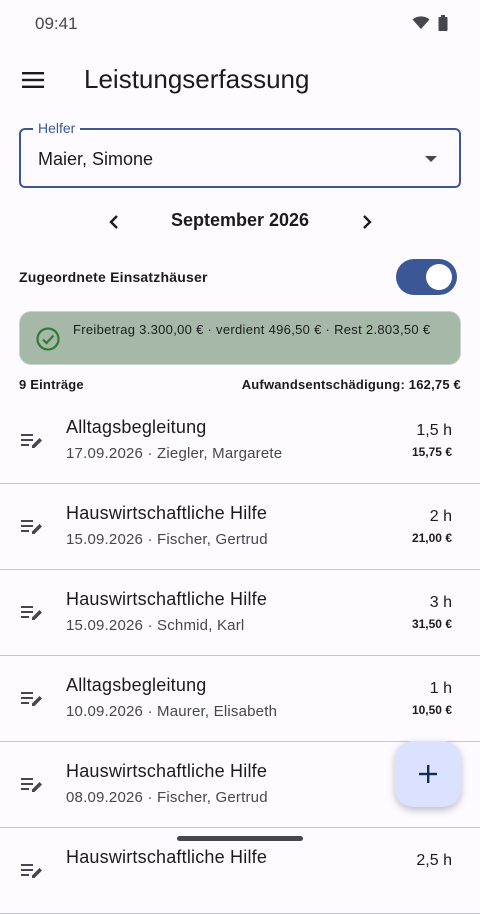 The width and height of the screenshot is (480, 914). I want to click on check-circle-icon, so click(48, 339).